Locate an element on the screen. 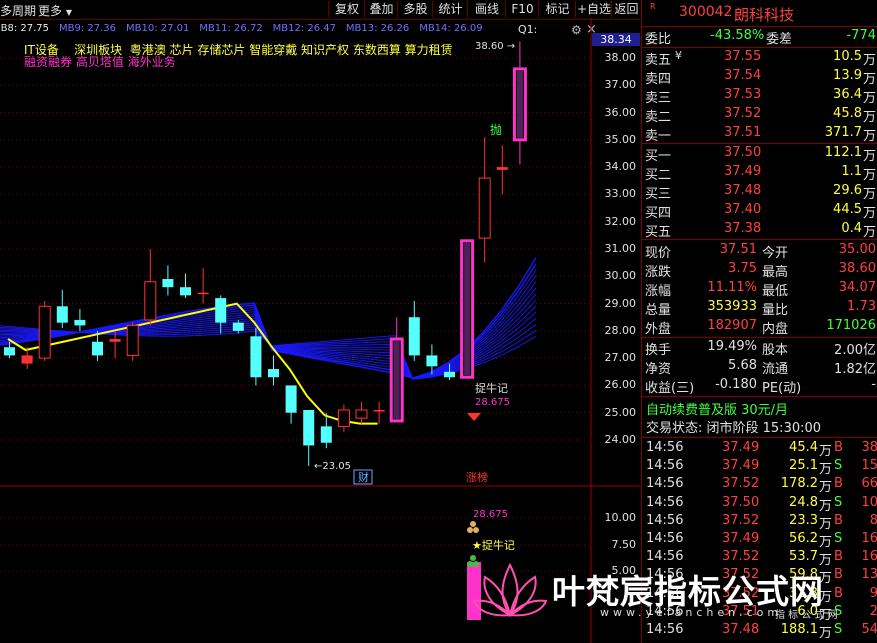 The image size is (877, 643). stat-label-2: 内盘 is located at coordinates (775, 329).